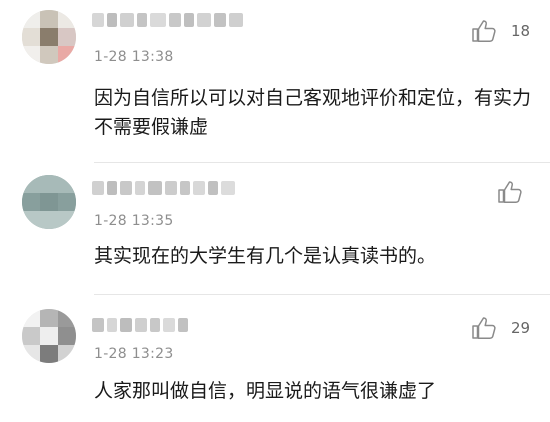  What do you see at coordinates (500, 328) in the screenshot?
I see `like-button: 29` at bounding box center [500, 328].